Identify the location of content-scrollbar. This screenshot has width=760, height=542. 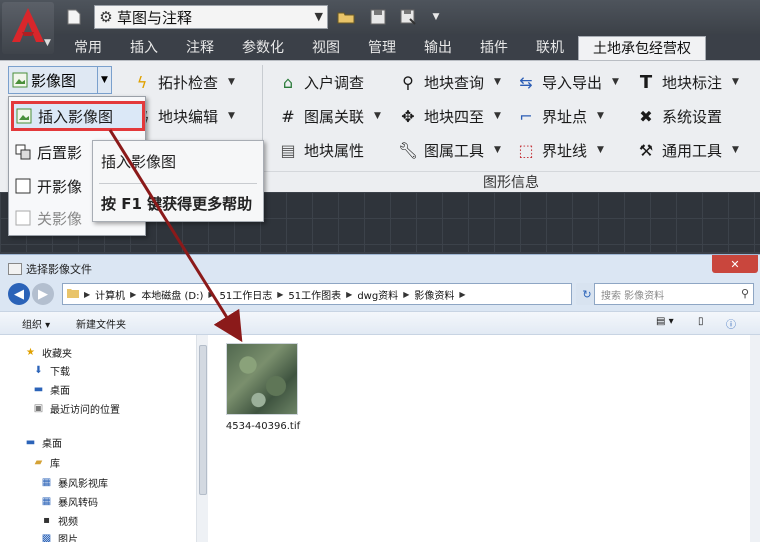
(755, 438).